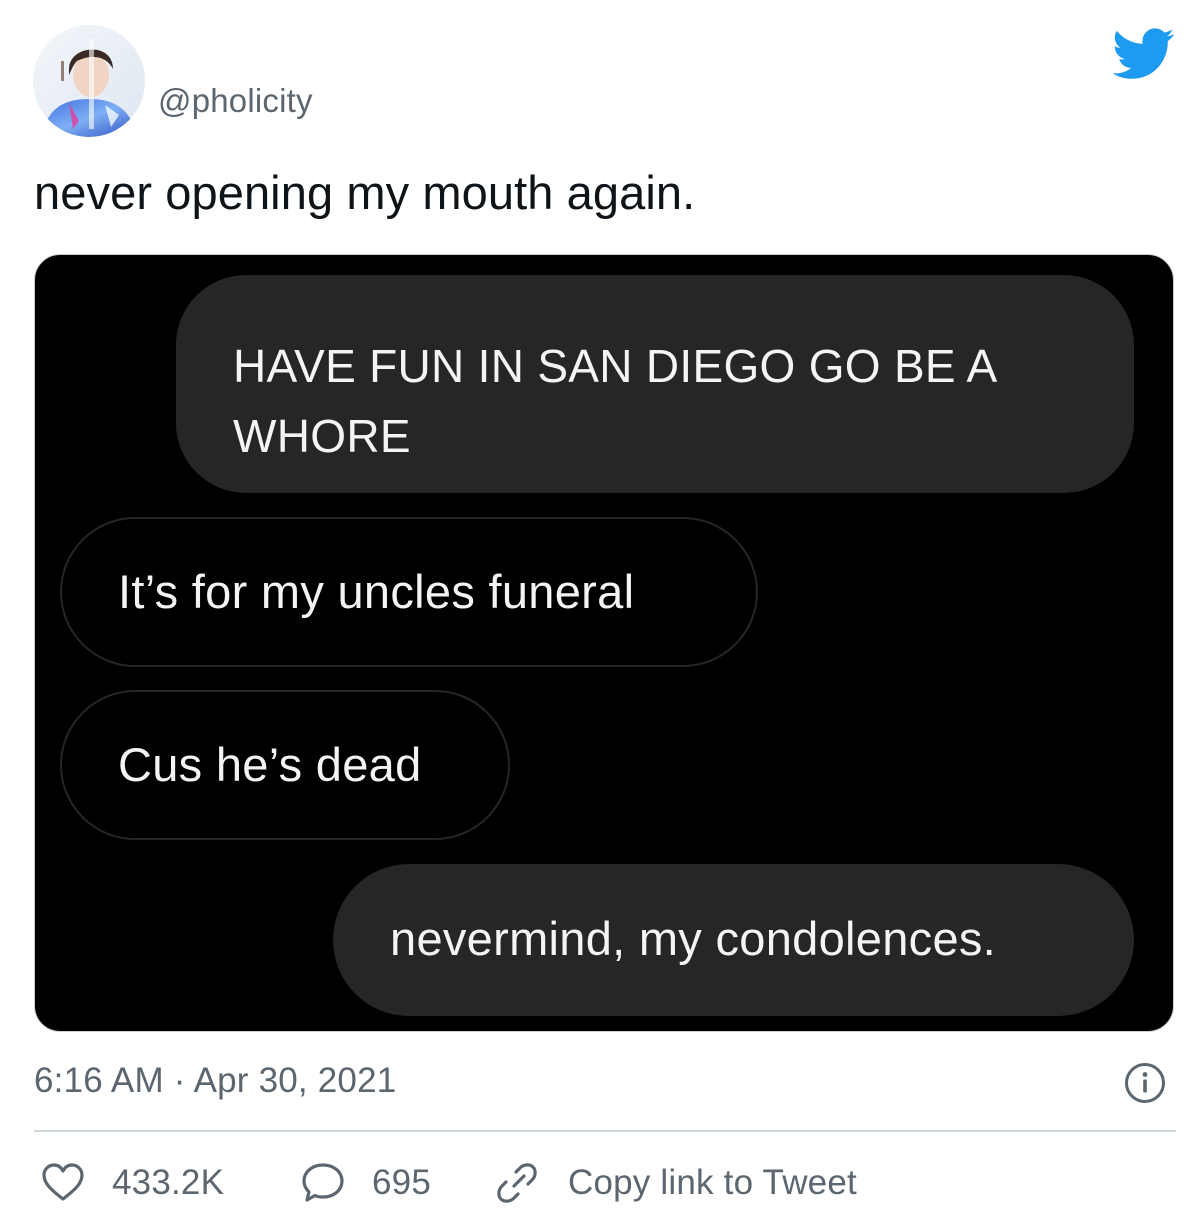 The width and height of the screenshot is (1200, 1222). I want to click on divider, so click(605, 1131).